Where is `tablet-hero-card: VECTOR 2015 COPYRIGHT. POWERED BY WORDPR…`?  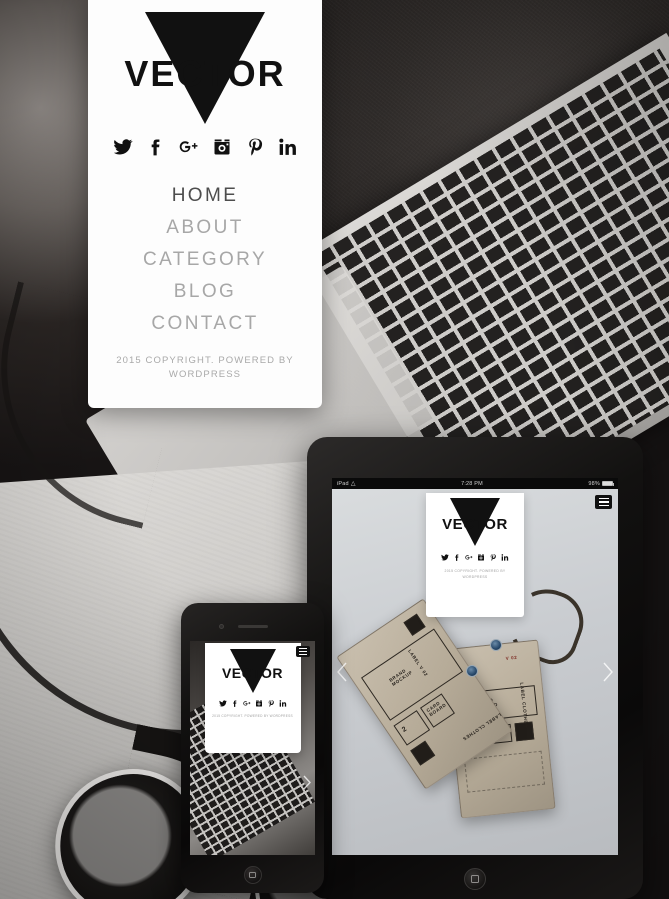
tablet-hero-card: VECTOR 2015 COPYRIGHT. POWERED BY WORDPR… is located at coordinates (475, 555).